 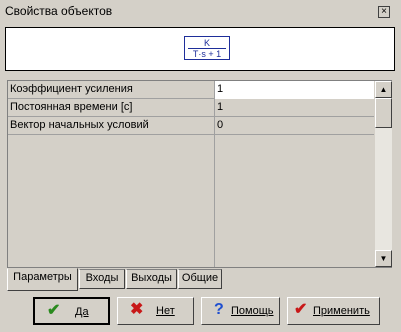 What do you see at coordinates (207, 54) in the screenshot?
I see `tf-denominator: T·s + 1` at bounding box center [207, 54].